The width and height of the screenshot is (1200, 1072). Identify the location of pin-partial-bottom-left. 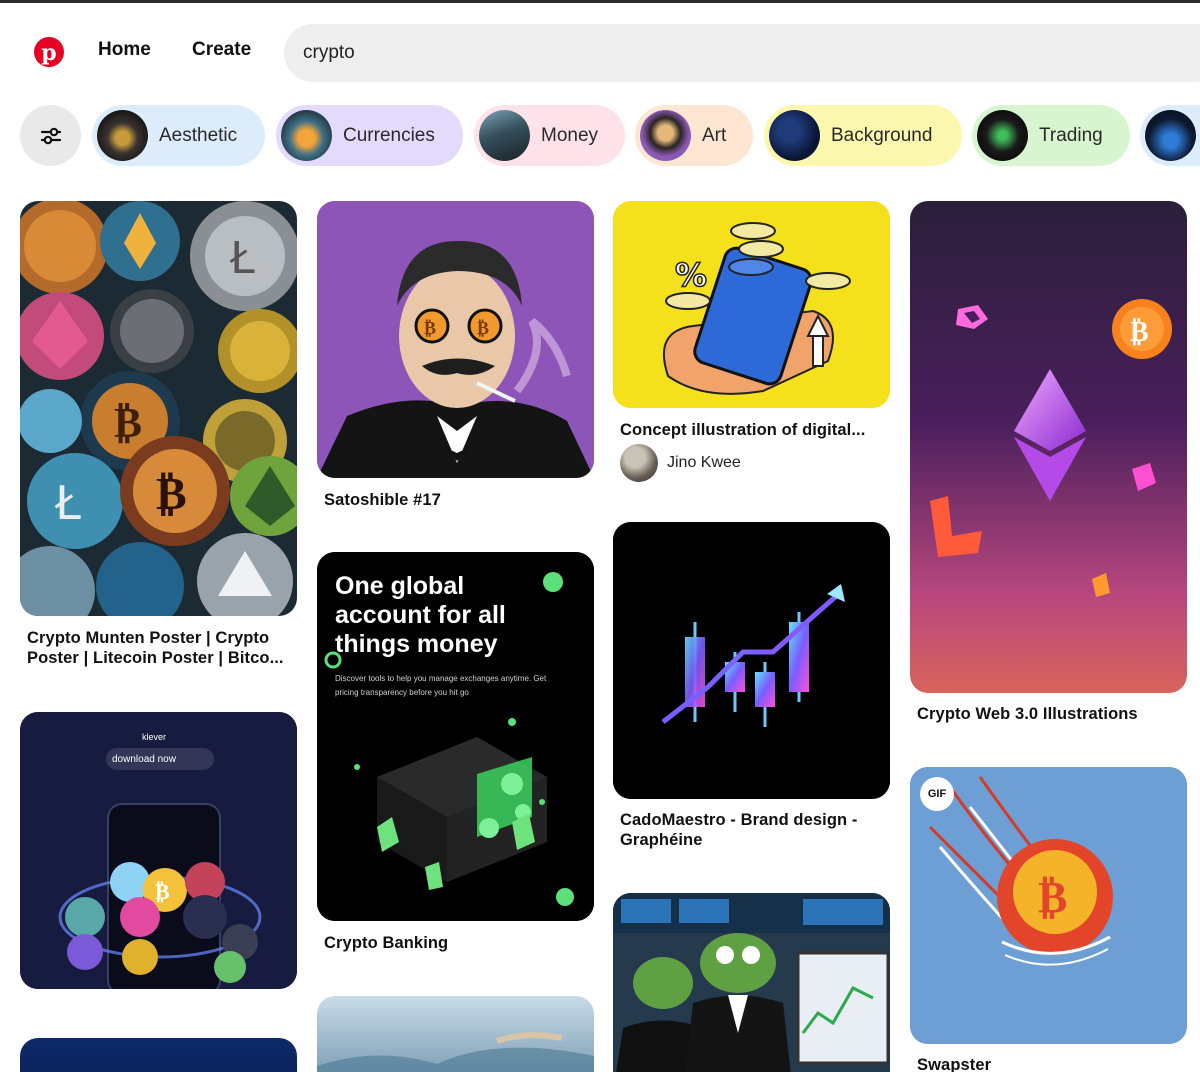
(158, 1055).